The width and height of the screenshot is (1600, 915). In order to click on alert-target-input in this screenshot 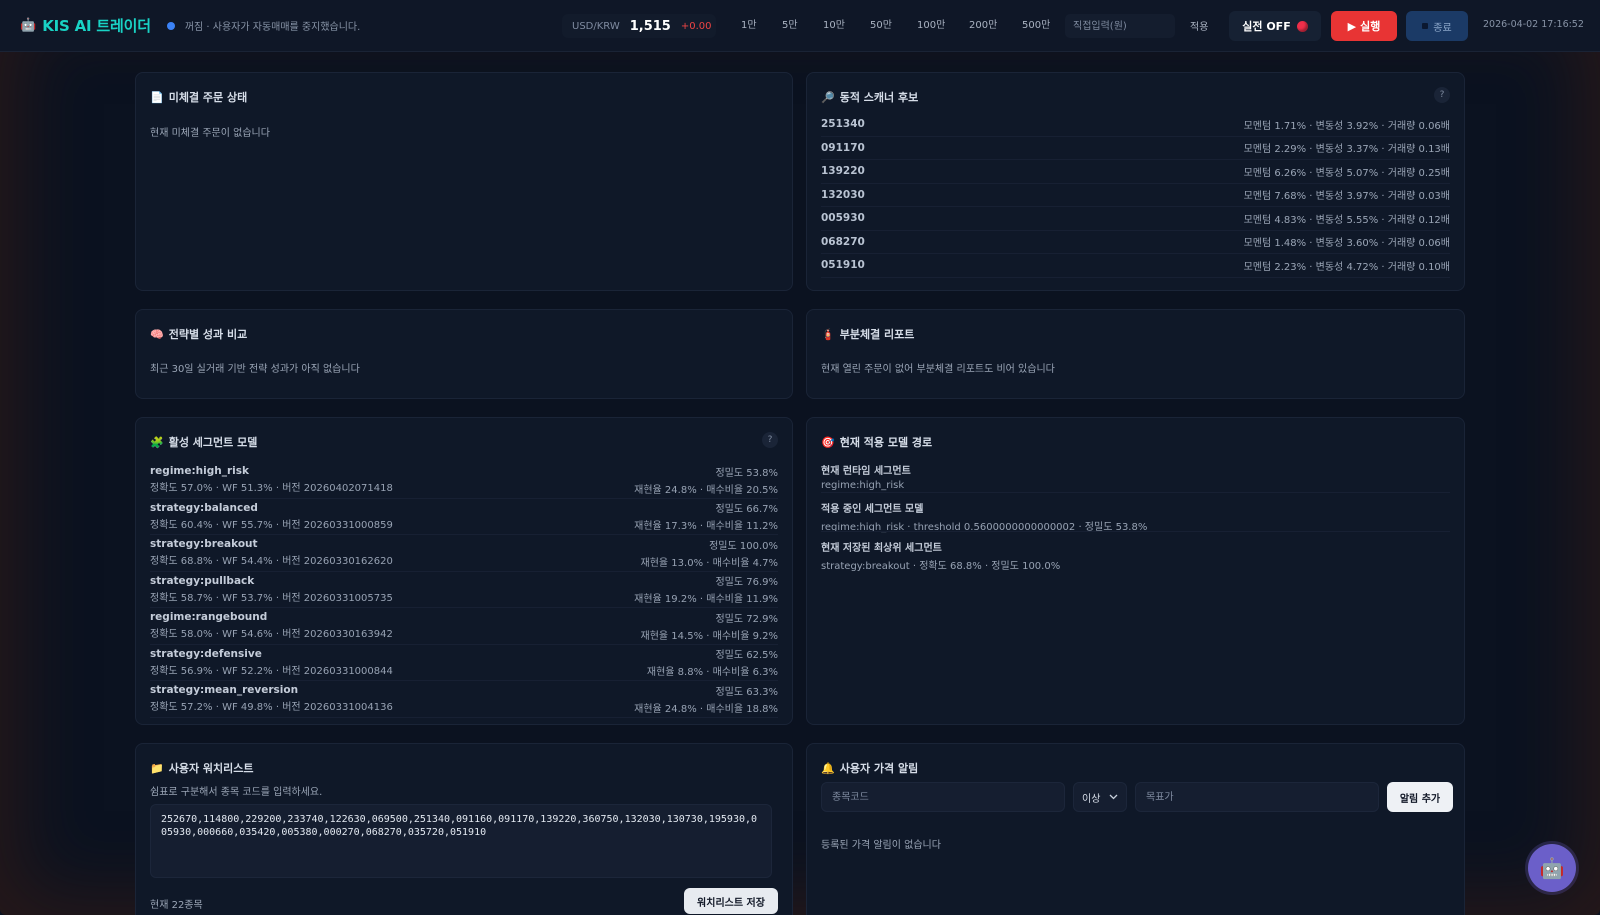, I will do `click(1257, 797)`.